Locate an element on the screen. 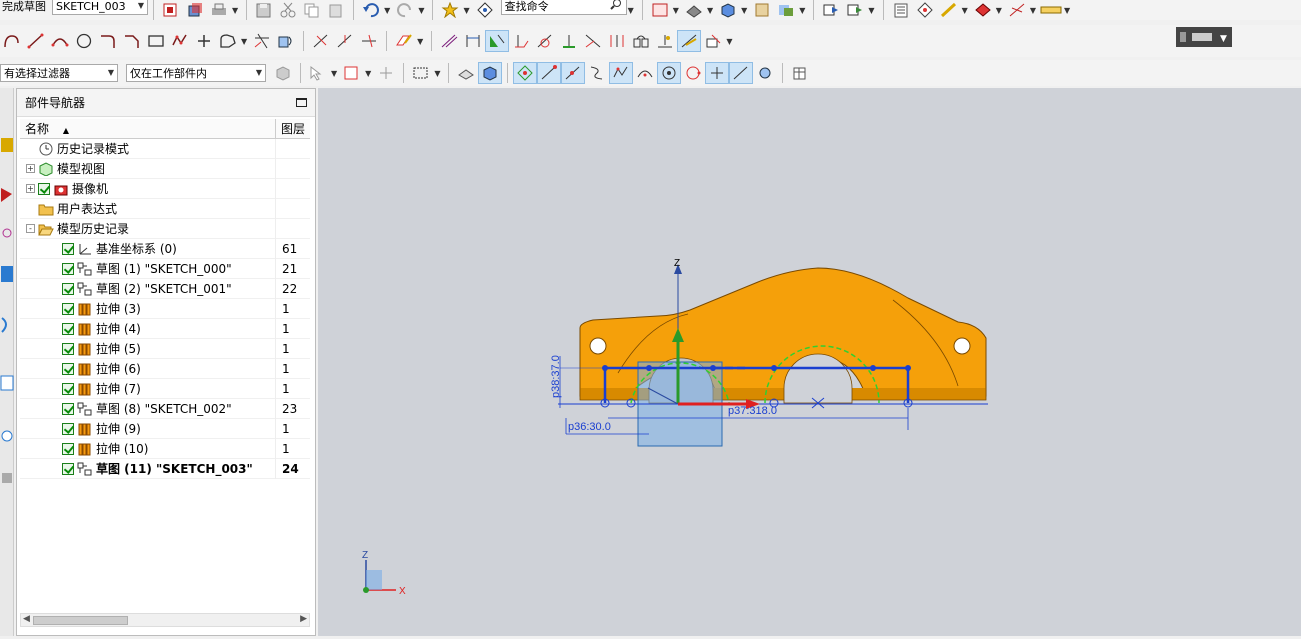  make-corner-icon is located at coordinates (369, 41).